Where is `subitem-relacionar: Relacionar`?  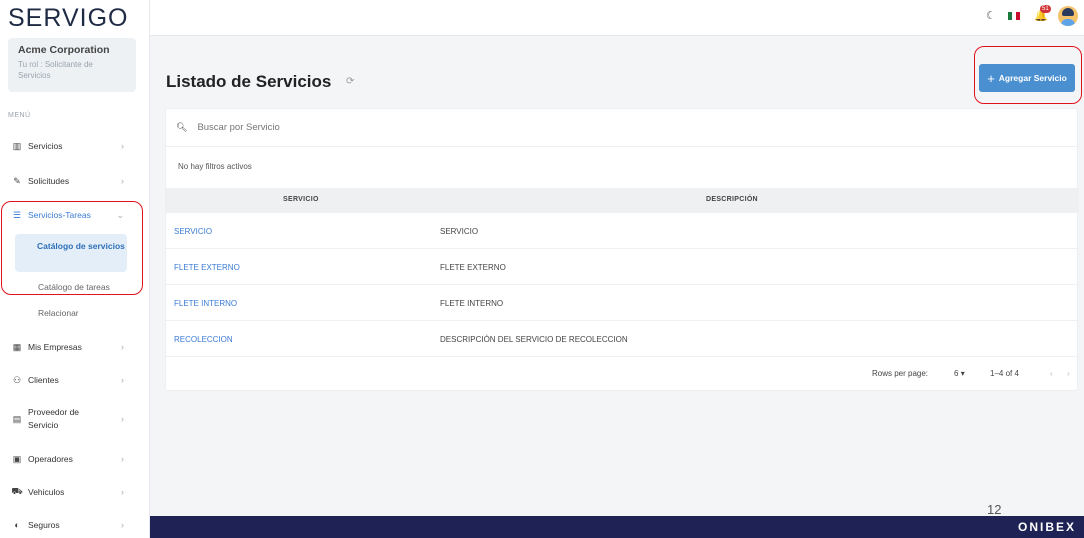 subitem-relacionar: Relacionar is located at coordinates (58, 313).